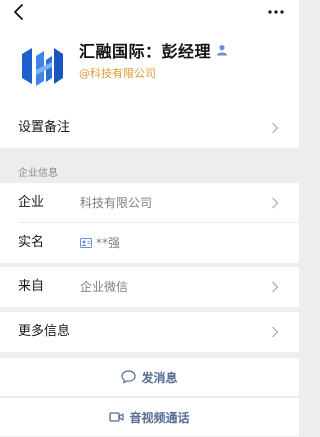 This screenshot has height=437, width=320. Describe the element at coordinates (42, 66) in the screenshot. I see `company-logo` at that location.